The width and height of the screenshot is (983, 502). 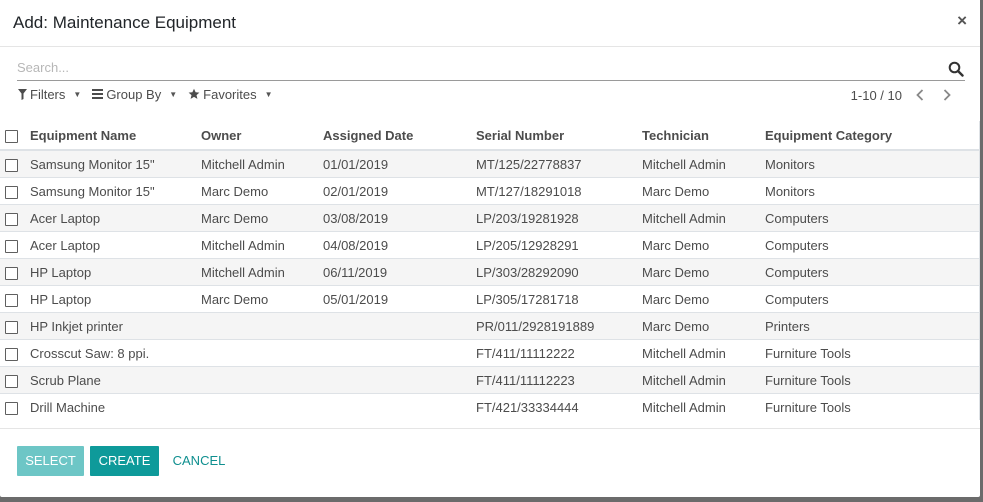 I want to click on favorites-label: Favorites, so click(x=230, y=94).